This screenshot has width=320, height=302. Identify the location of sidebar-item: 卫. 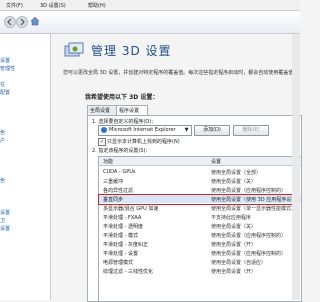
(2, 220).